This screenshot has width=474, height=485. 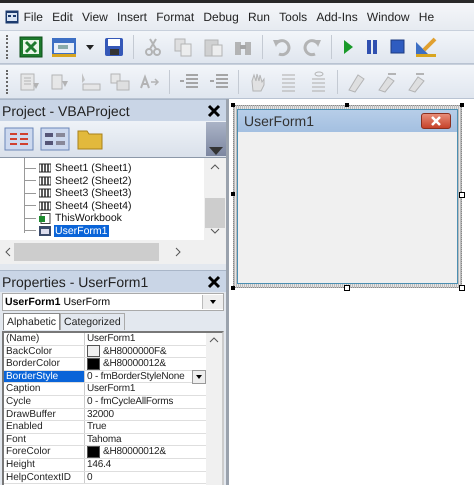 I want to click on tree-item: Sheet1 (Sheet1), so click(x=93, y=168).